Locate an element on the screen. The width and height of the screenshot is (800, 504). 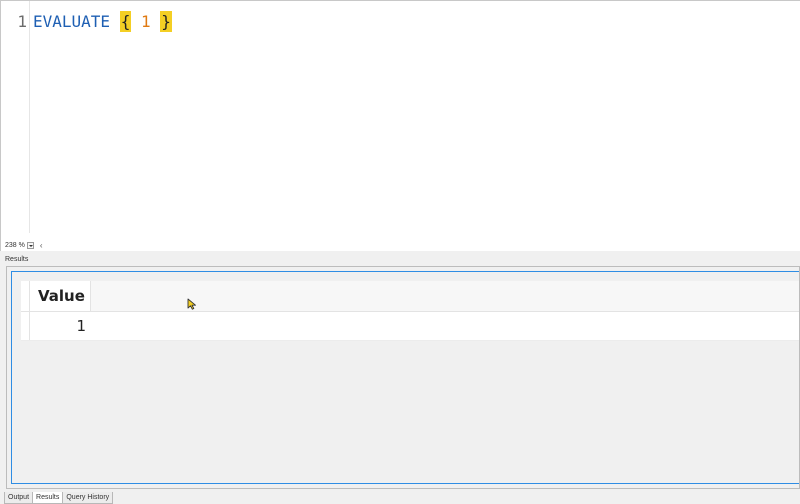
row-header is located at coordinates (25, 326).